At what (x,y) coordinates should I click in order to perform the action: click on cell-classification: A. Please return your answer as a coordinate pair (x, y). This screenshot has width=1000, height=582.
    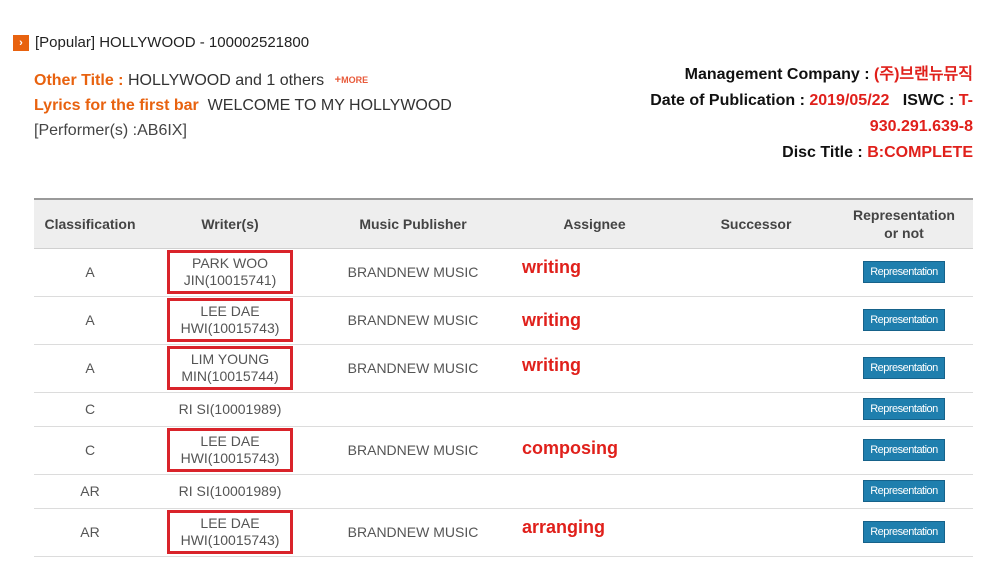
    Looking at the image, I should click on (90, 368).